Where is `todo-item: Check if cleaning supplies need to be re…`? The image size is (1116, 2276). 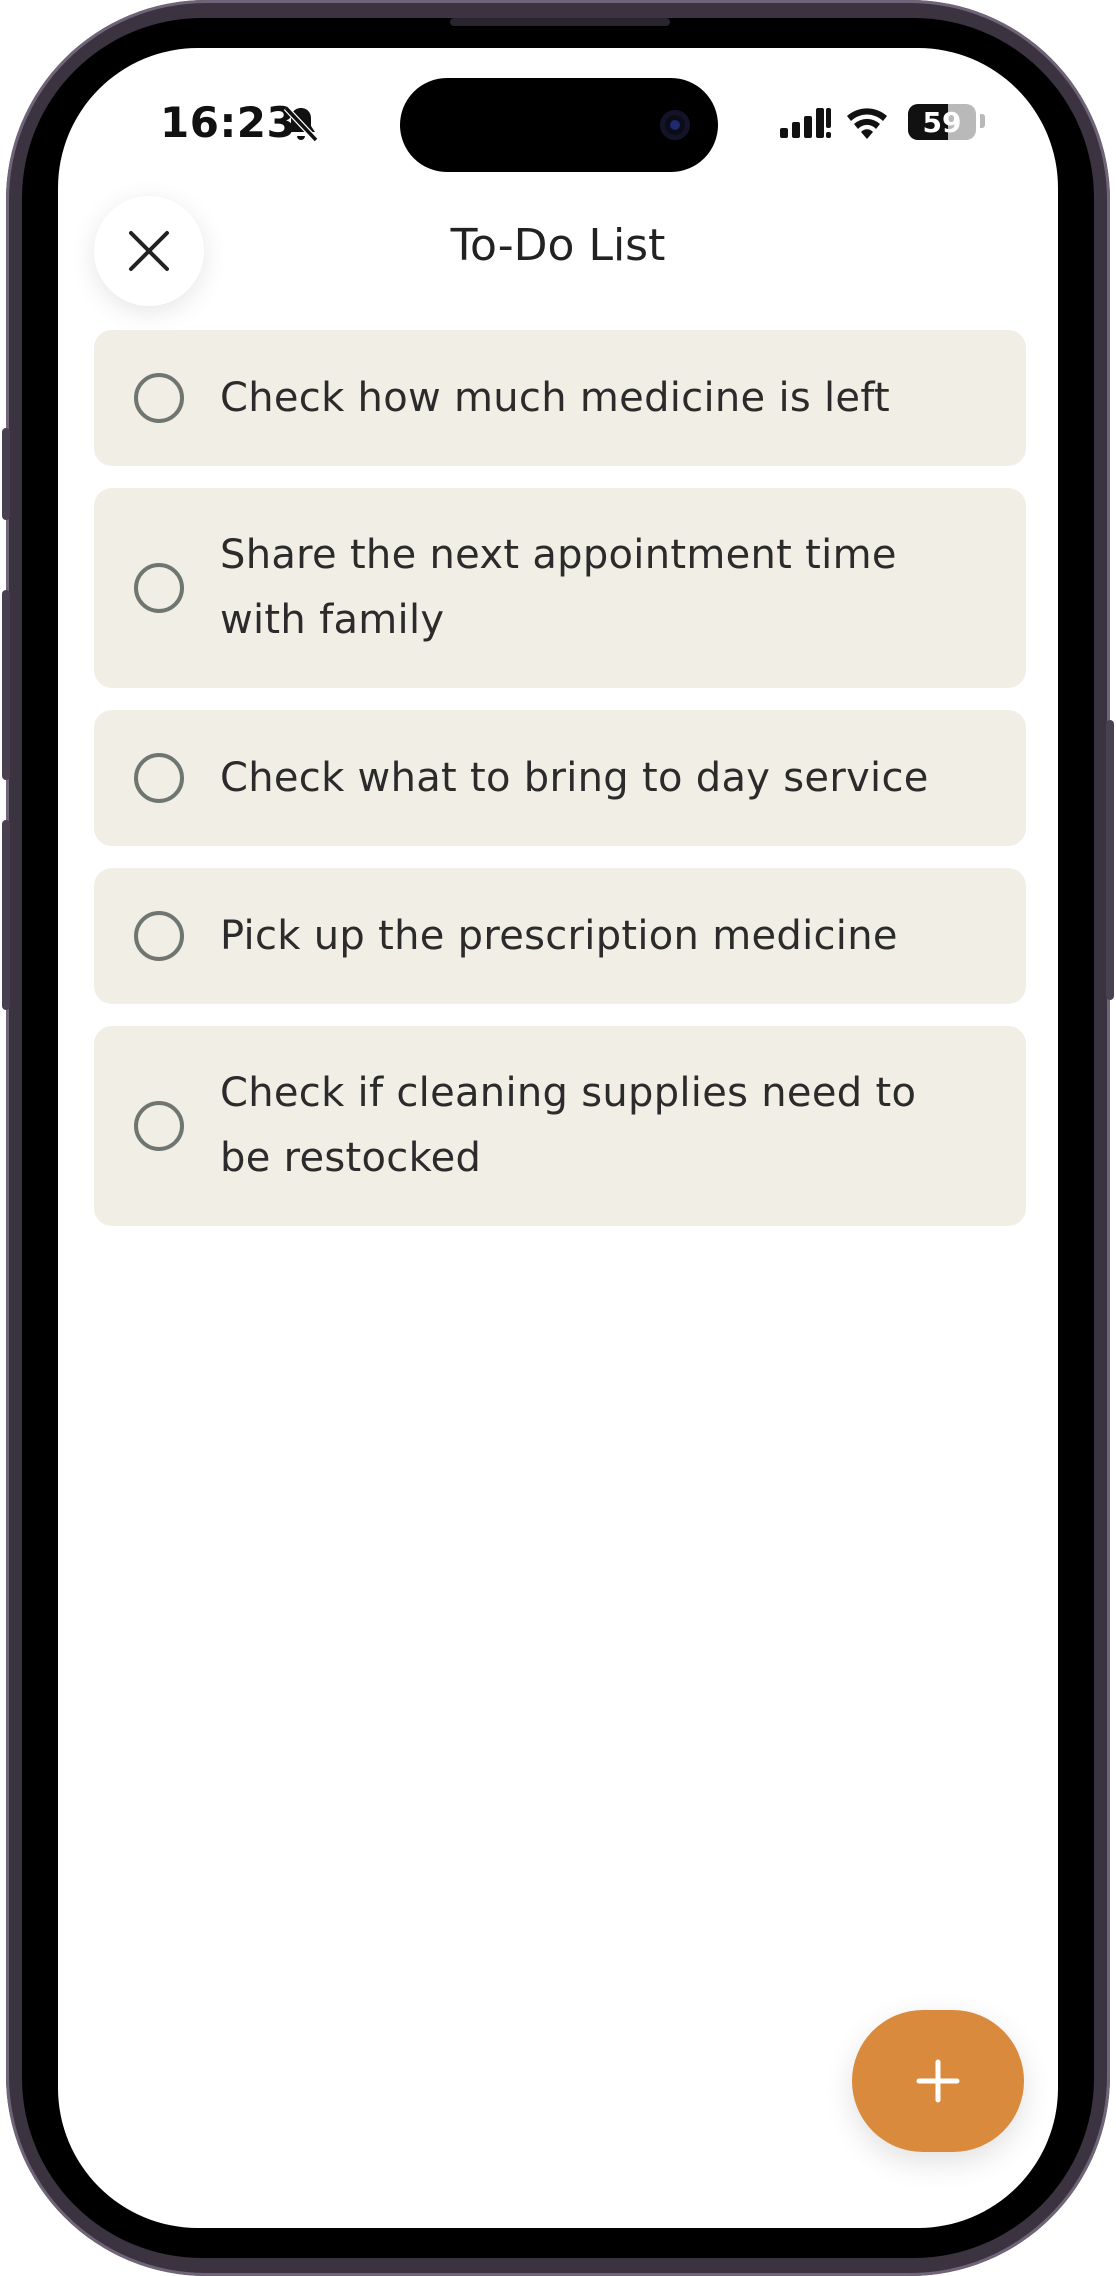
todo-item: Check if cleaning supplies need to be re… is located at coordinates (560, 1126).